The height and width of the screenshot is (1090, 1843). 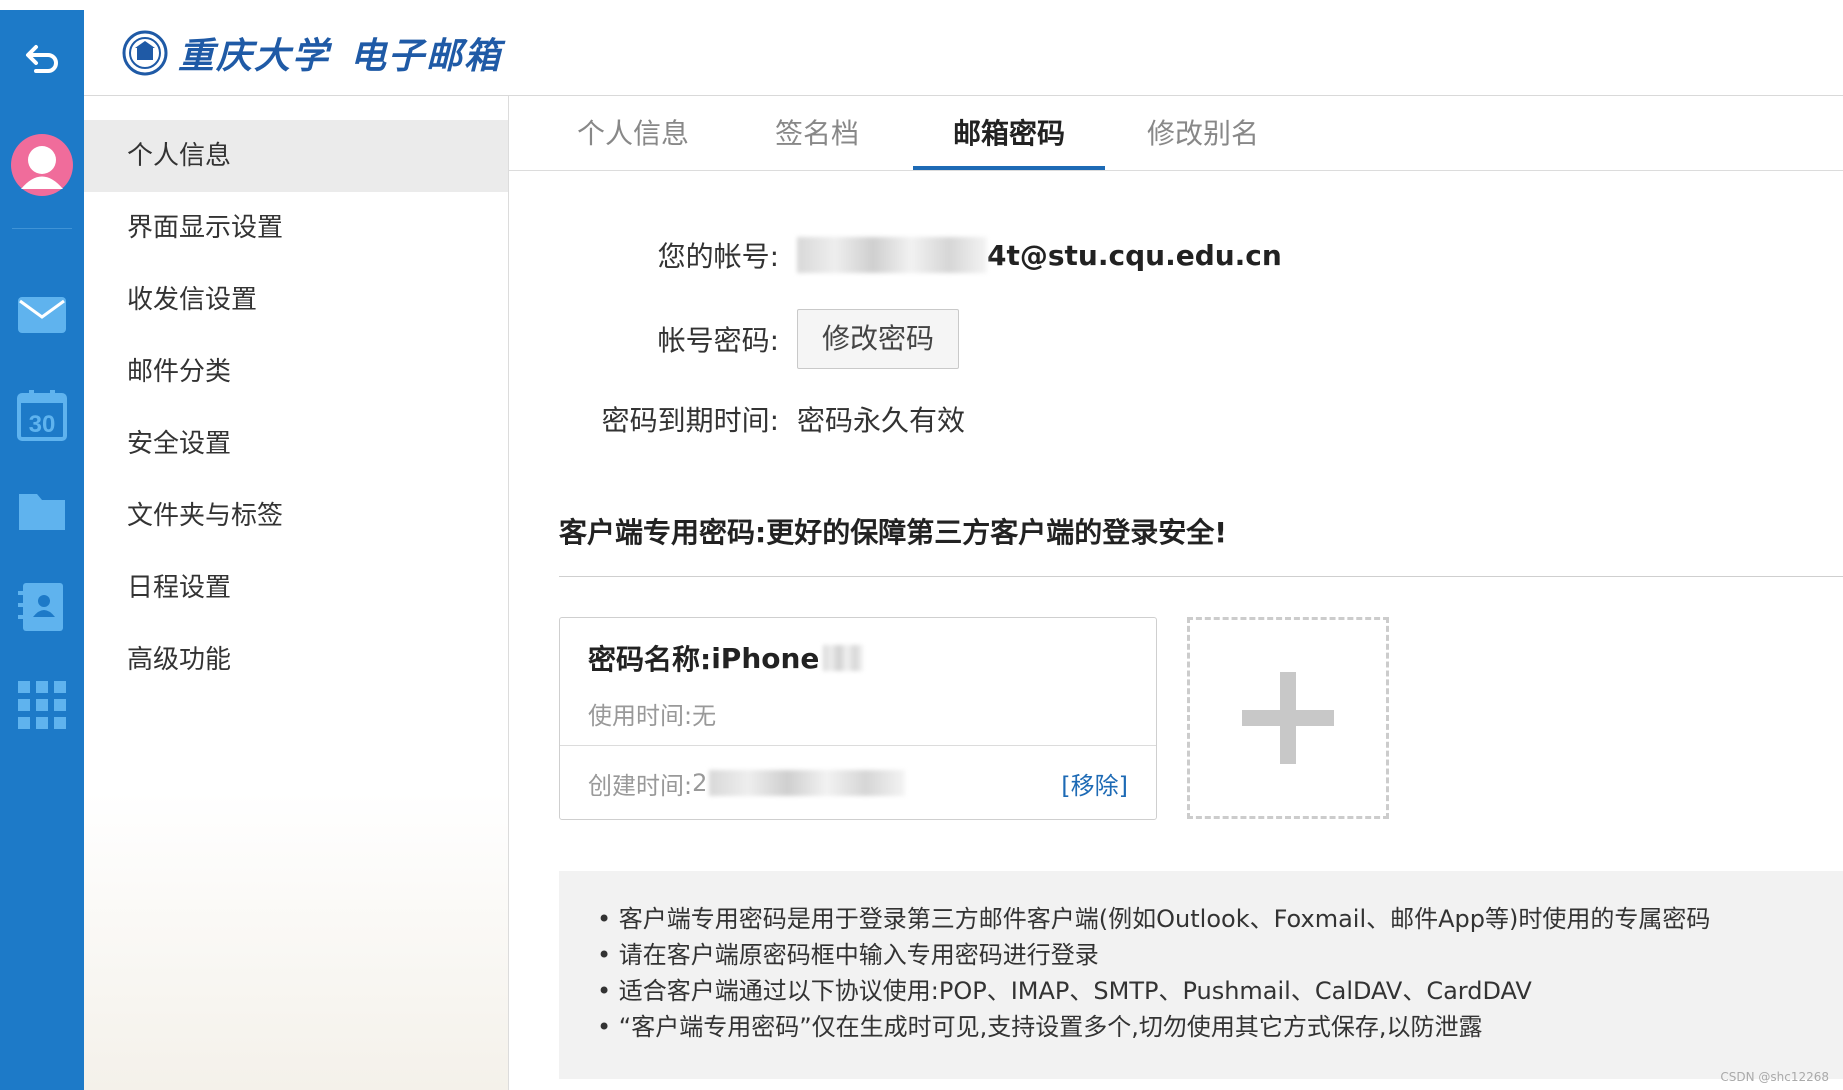 I want to click on brand-name: 重庆大学, so click(x=254, y=55).